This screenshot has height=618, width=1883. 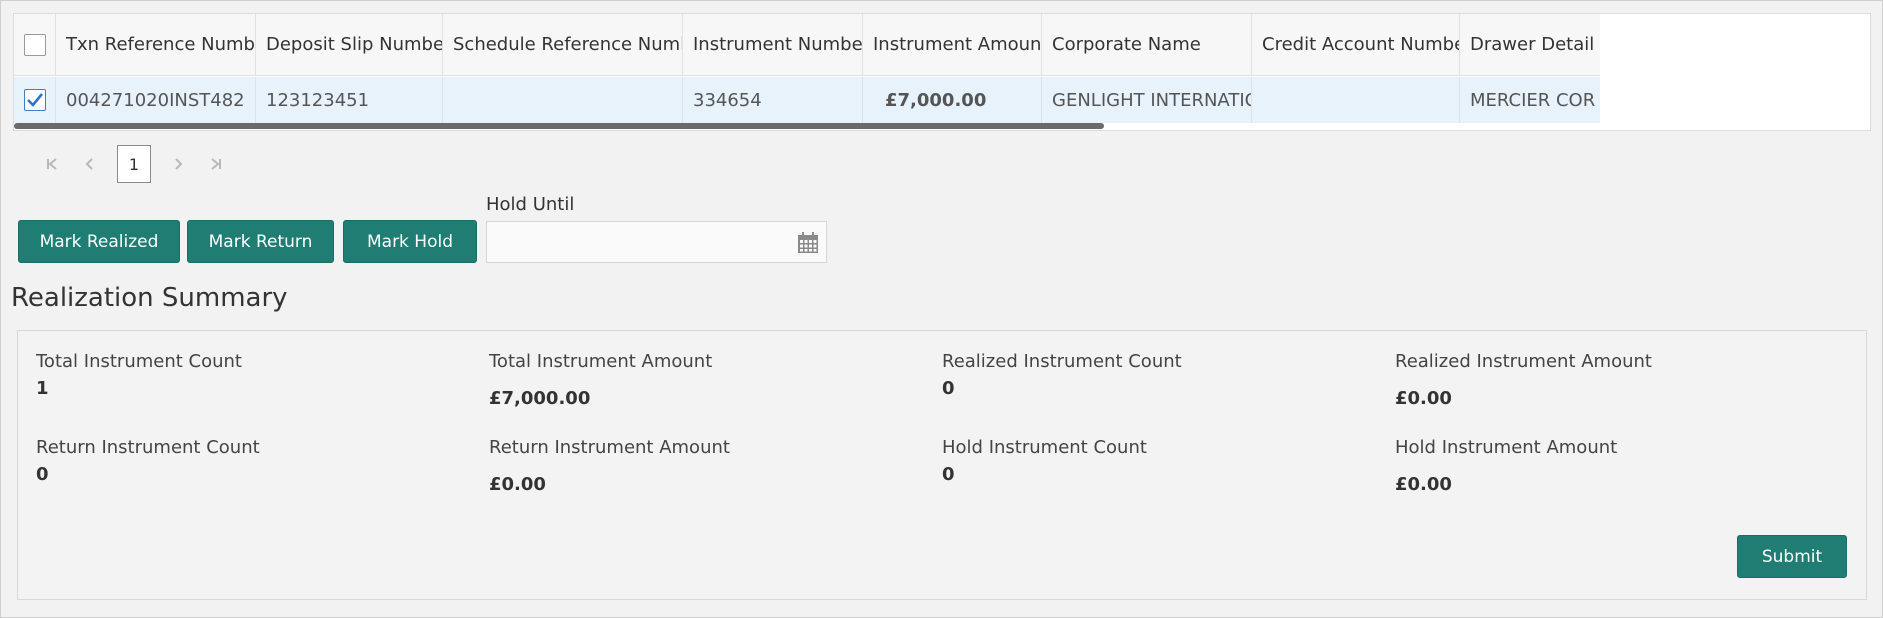 I want to click on metric-label: Realized Instrument Count, so click(x=1062, y=361).